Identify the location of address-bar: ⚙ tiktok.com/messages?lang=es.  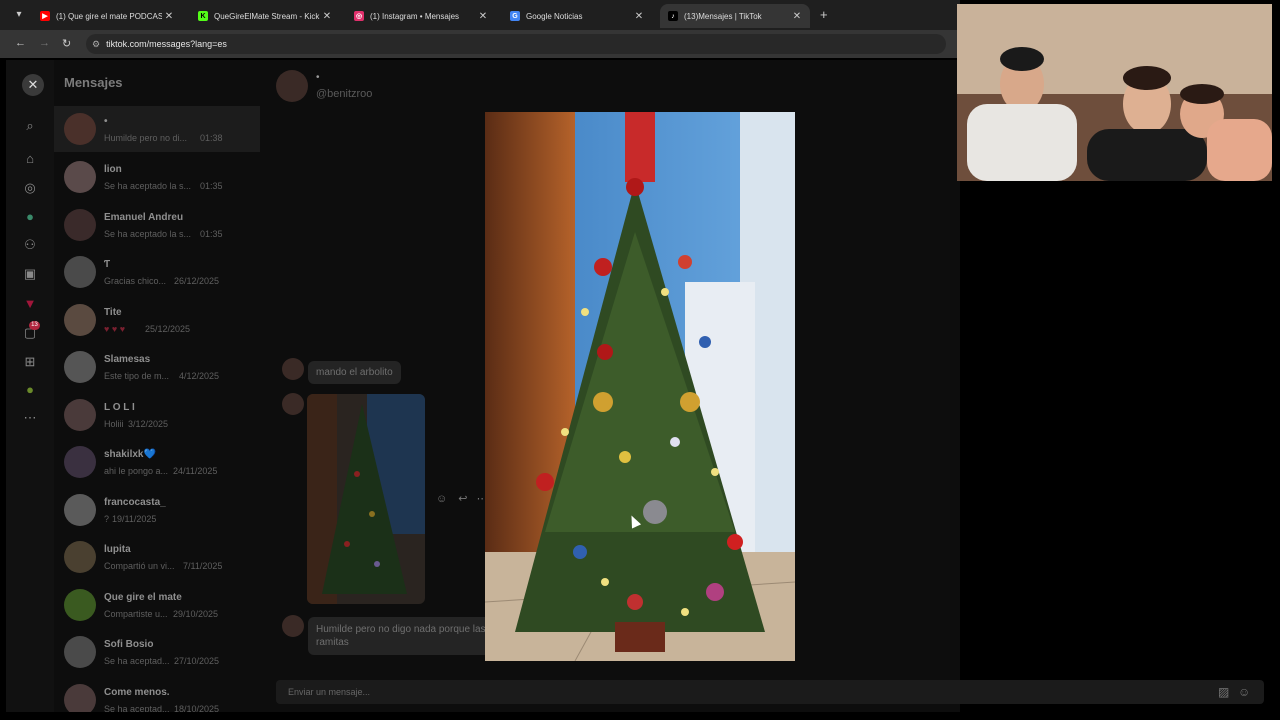
(516, 44).